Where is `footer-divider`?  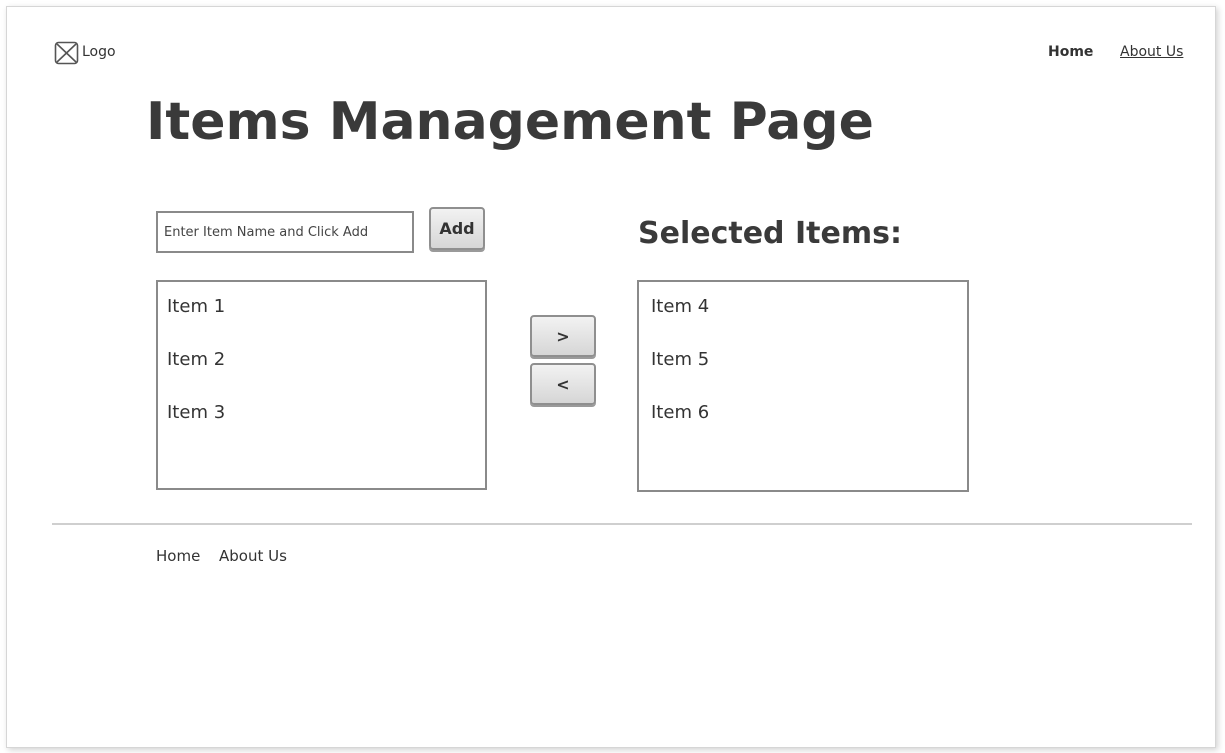 footer-divider is located at coordinates (622, 524).